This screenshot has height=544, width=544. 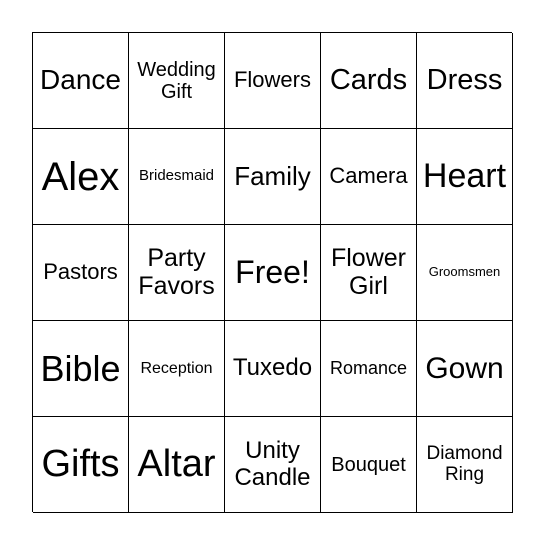 I want to click on bingo-cell: Gown, so click(x=465, y=369).